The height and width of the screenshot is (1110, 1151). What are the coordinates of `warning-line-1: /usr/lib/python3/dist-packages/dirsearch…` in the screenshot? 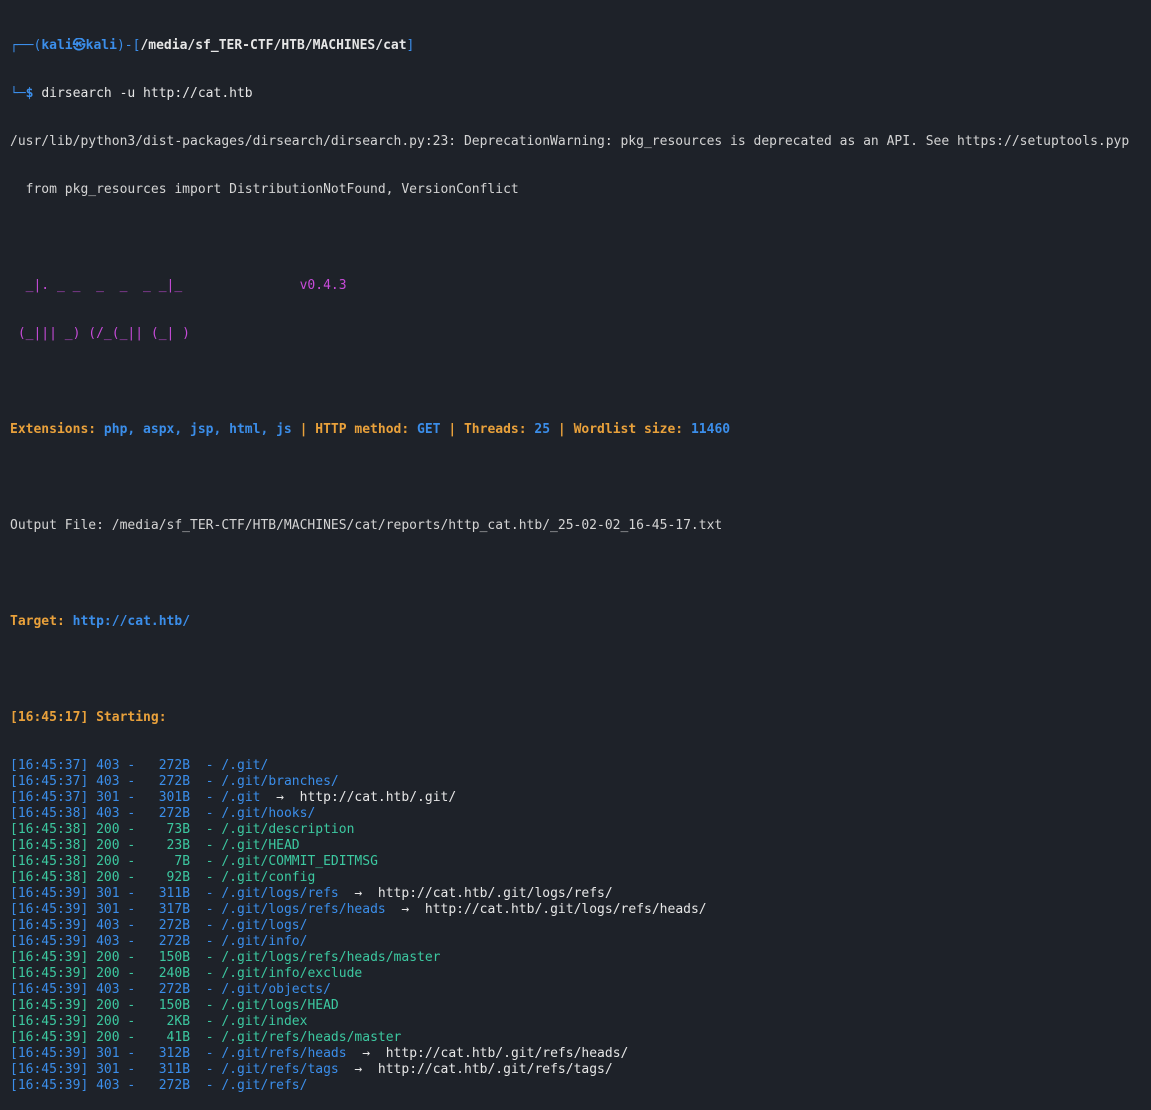 It's located at (570, 141).